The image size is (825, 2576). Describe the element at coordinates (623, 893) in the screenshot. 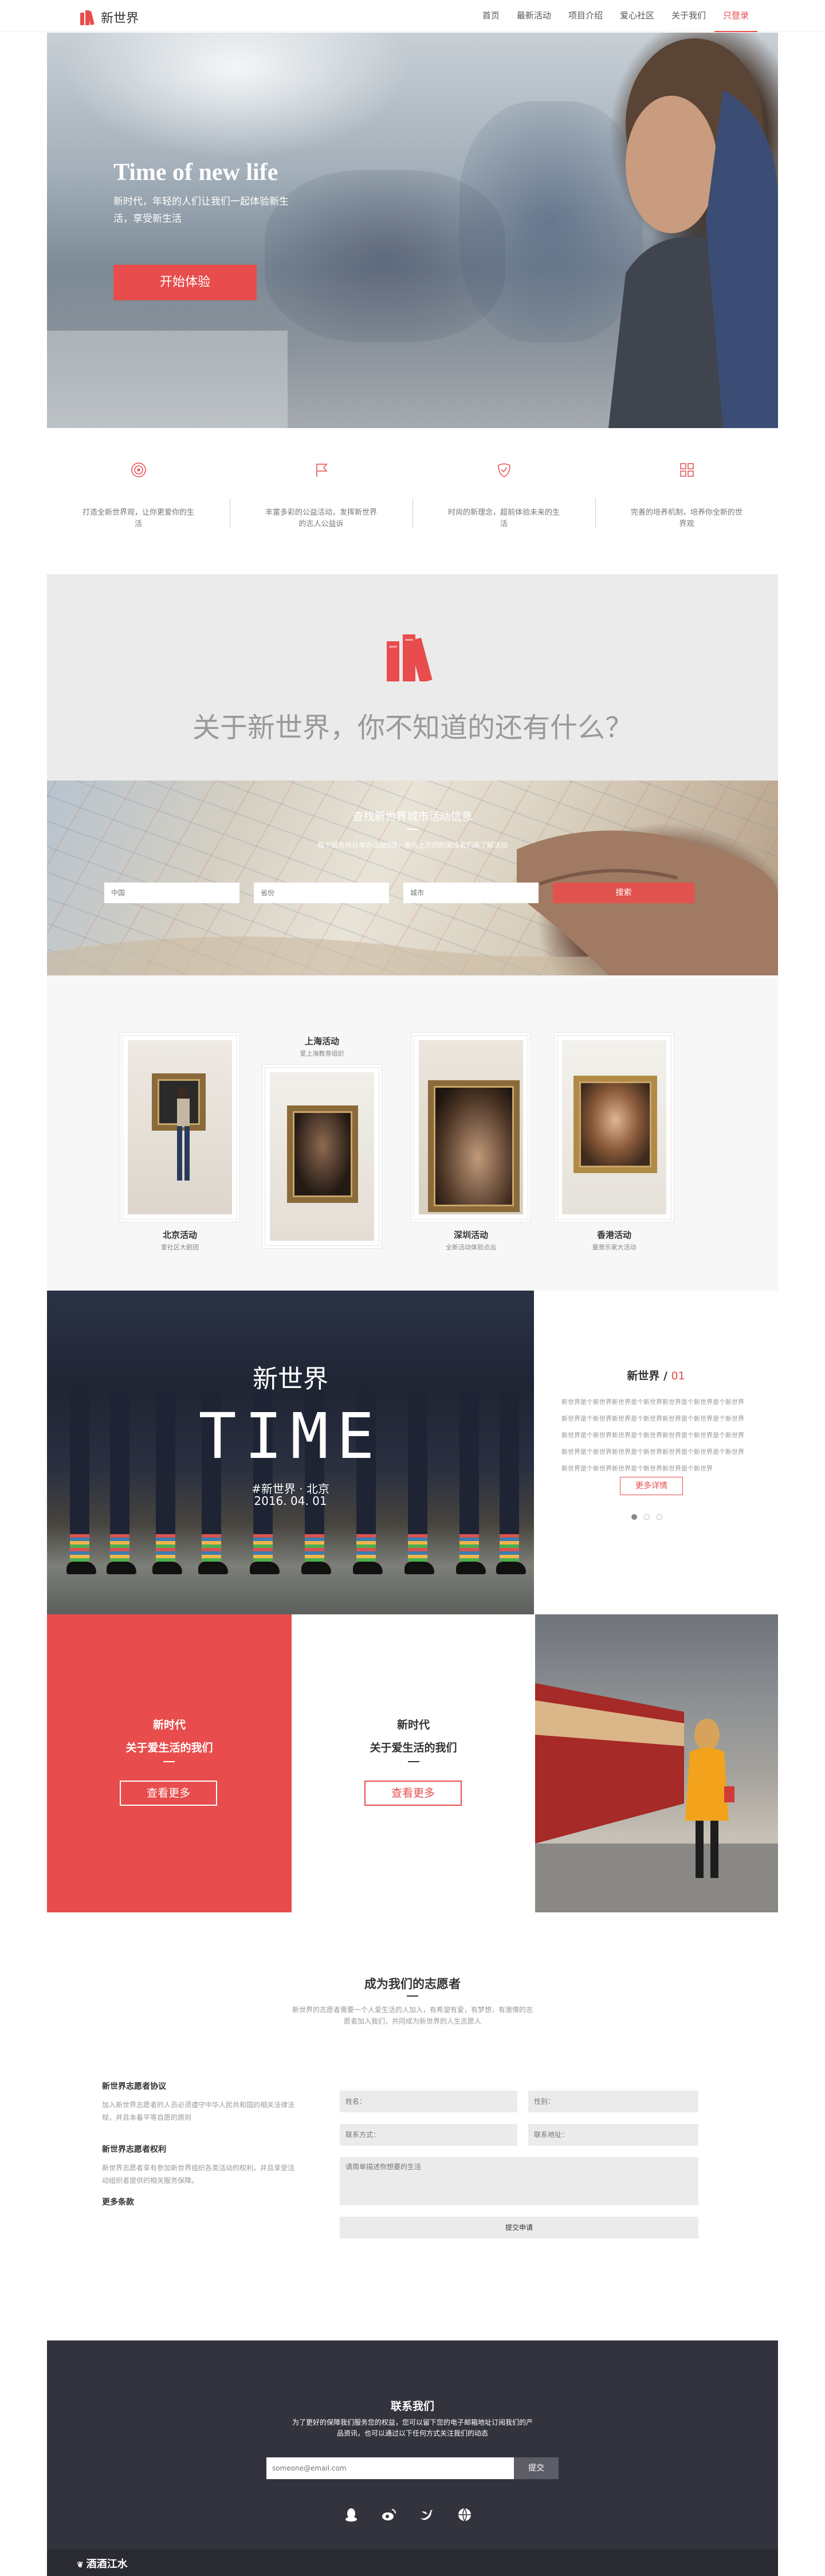

I see `search-button: 搜索` at that location.